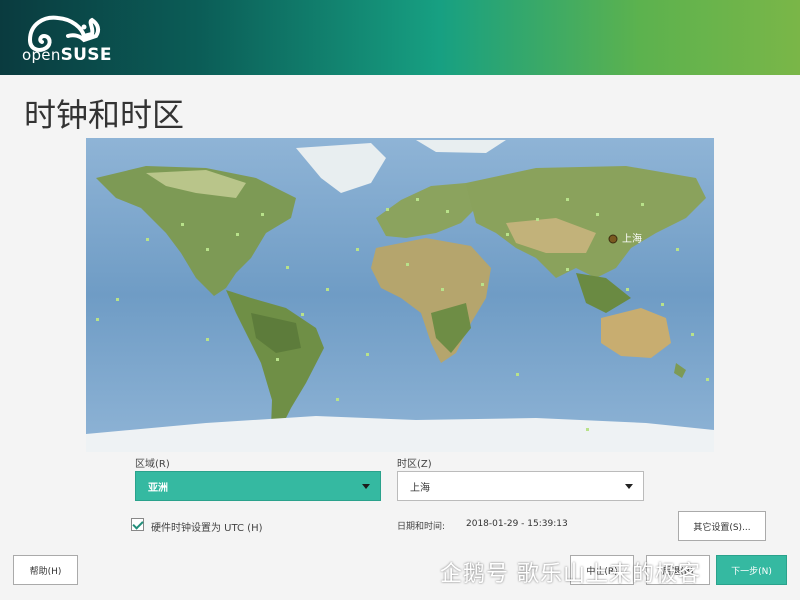 This screenshot has height=600, width=800. Describe the element at coordinates (632, 238) in the screenshot. I see `selected-city-label: 上海` at that location.